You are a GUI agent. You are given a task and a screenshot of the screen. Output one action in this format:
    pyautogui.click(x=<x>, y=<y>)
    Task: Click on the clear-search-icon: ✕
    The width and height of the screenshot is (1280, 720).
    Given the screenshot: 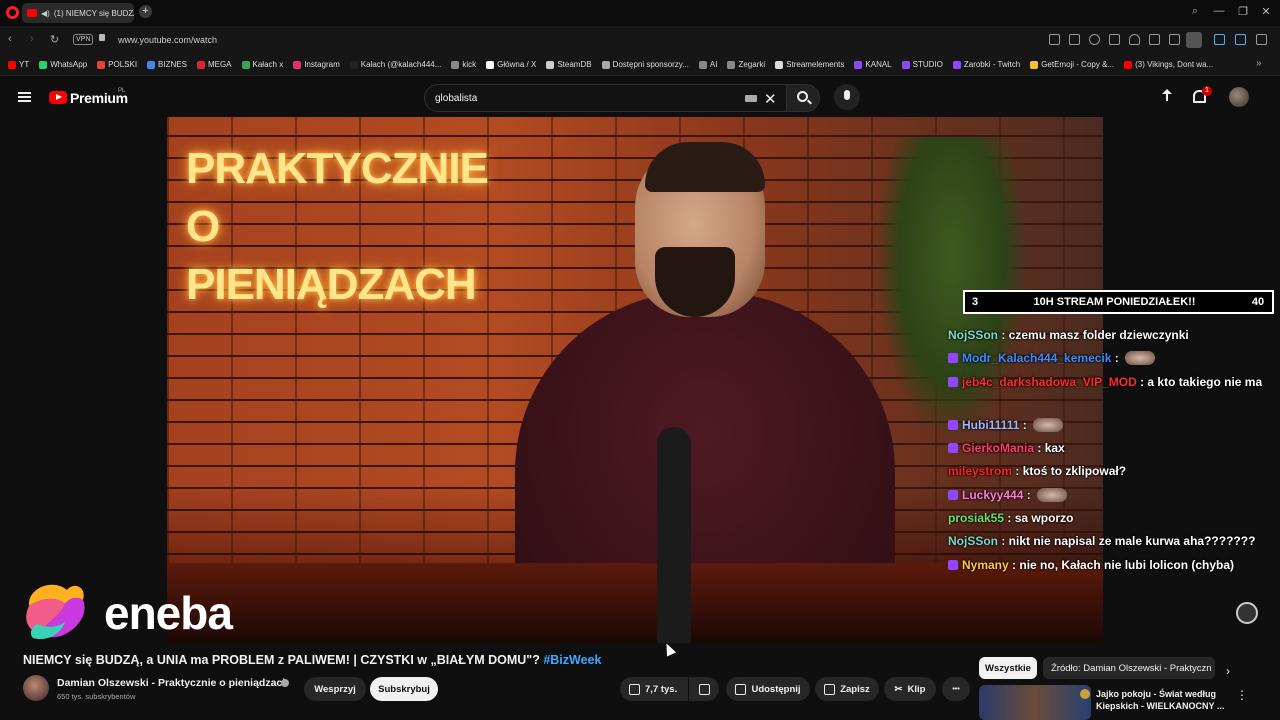 What is the action you would take?
    pyautogui.click(x=770, y=99)
    